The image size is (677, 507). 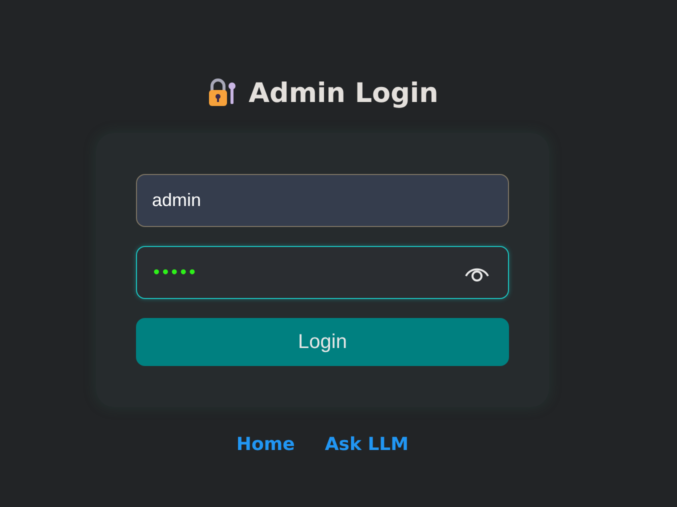 I want to click on nav-link: Home, so click(x=265, y=444).